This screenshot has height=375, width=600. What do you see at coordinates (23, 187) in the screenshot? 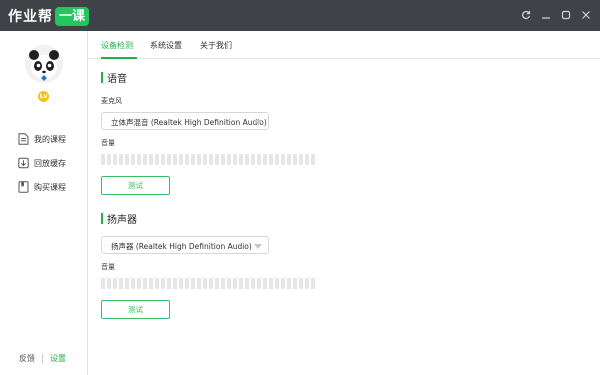
I see `bookmark-icon` at bounding box center [23, 187].